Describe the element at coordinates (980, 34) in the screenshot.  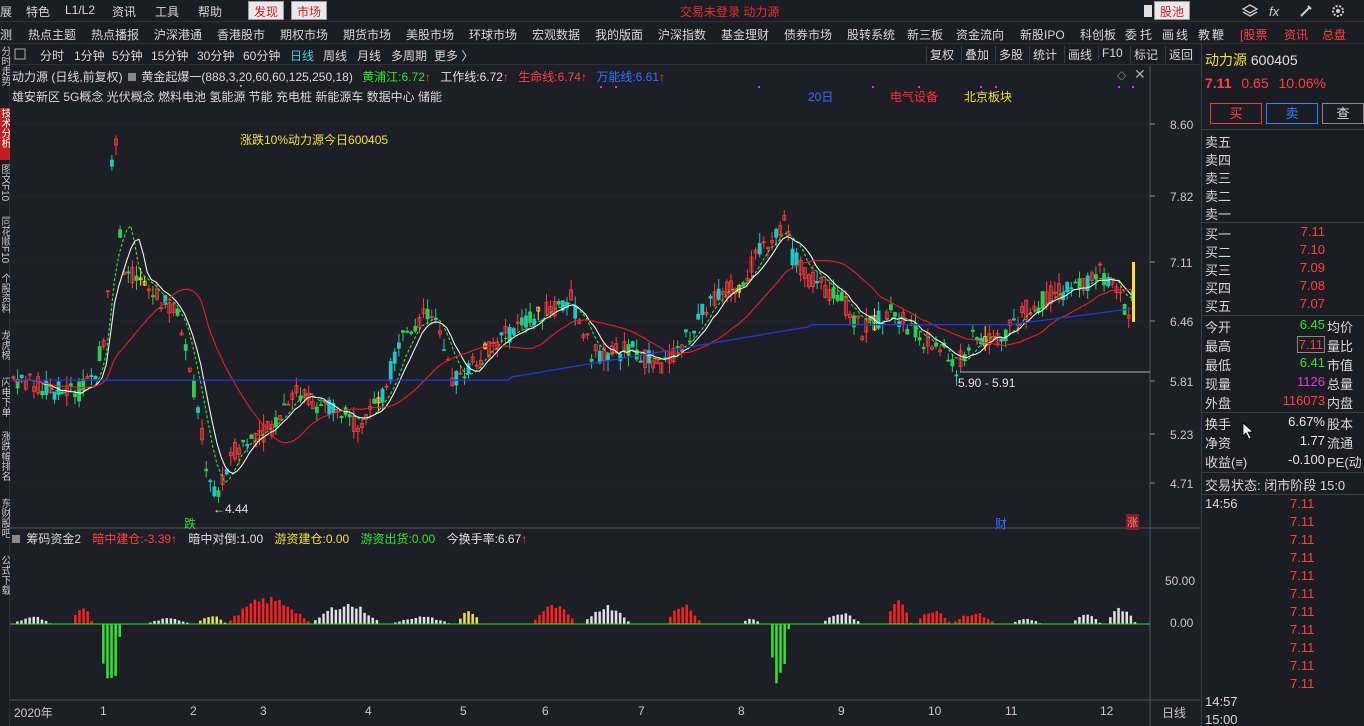
I see `nav-item-fund-flow: 资金流向` at that location.